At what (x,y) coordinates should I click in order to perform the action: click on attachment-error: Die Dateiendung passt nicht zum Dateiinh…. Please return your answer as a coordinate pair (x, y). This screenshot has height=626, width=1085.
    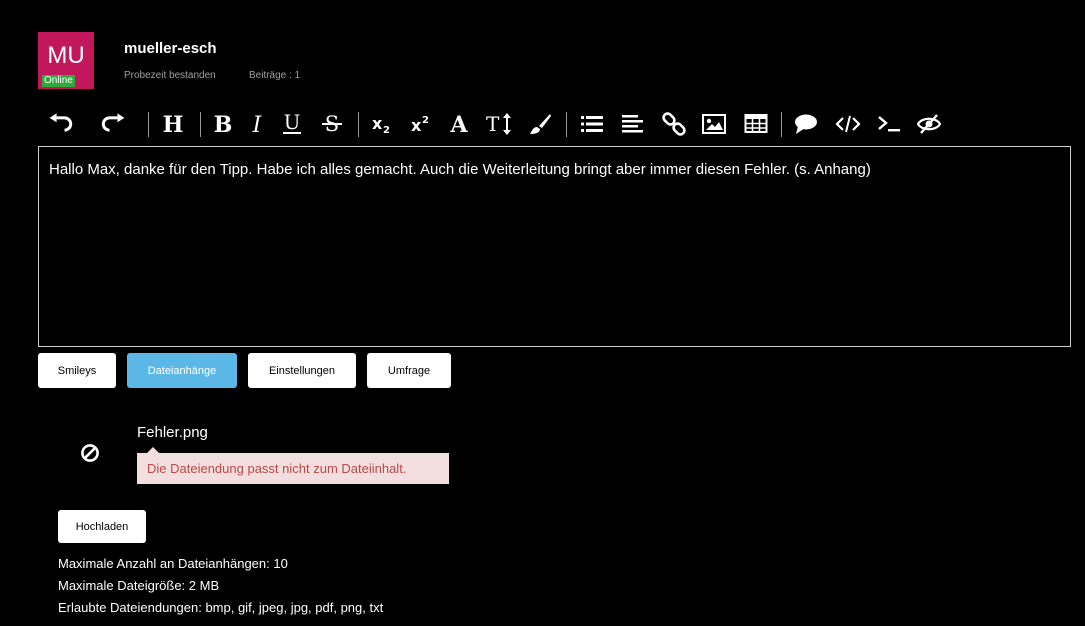
    Looking at the image, I should click on (293, 465).